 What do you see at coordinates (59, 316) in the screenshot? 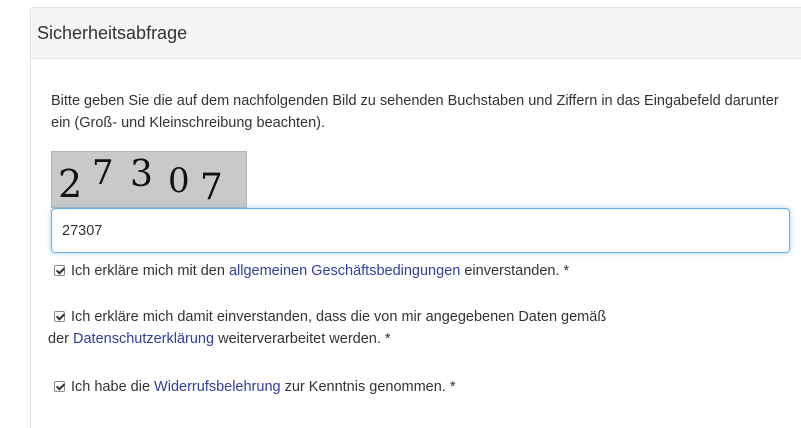
I see `privacy-checkbox` at bounding box center [59, 316].